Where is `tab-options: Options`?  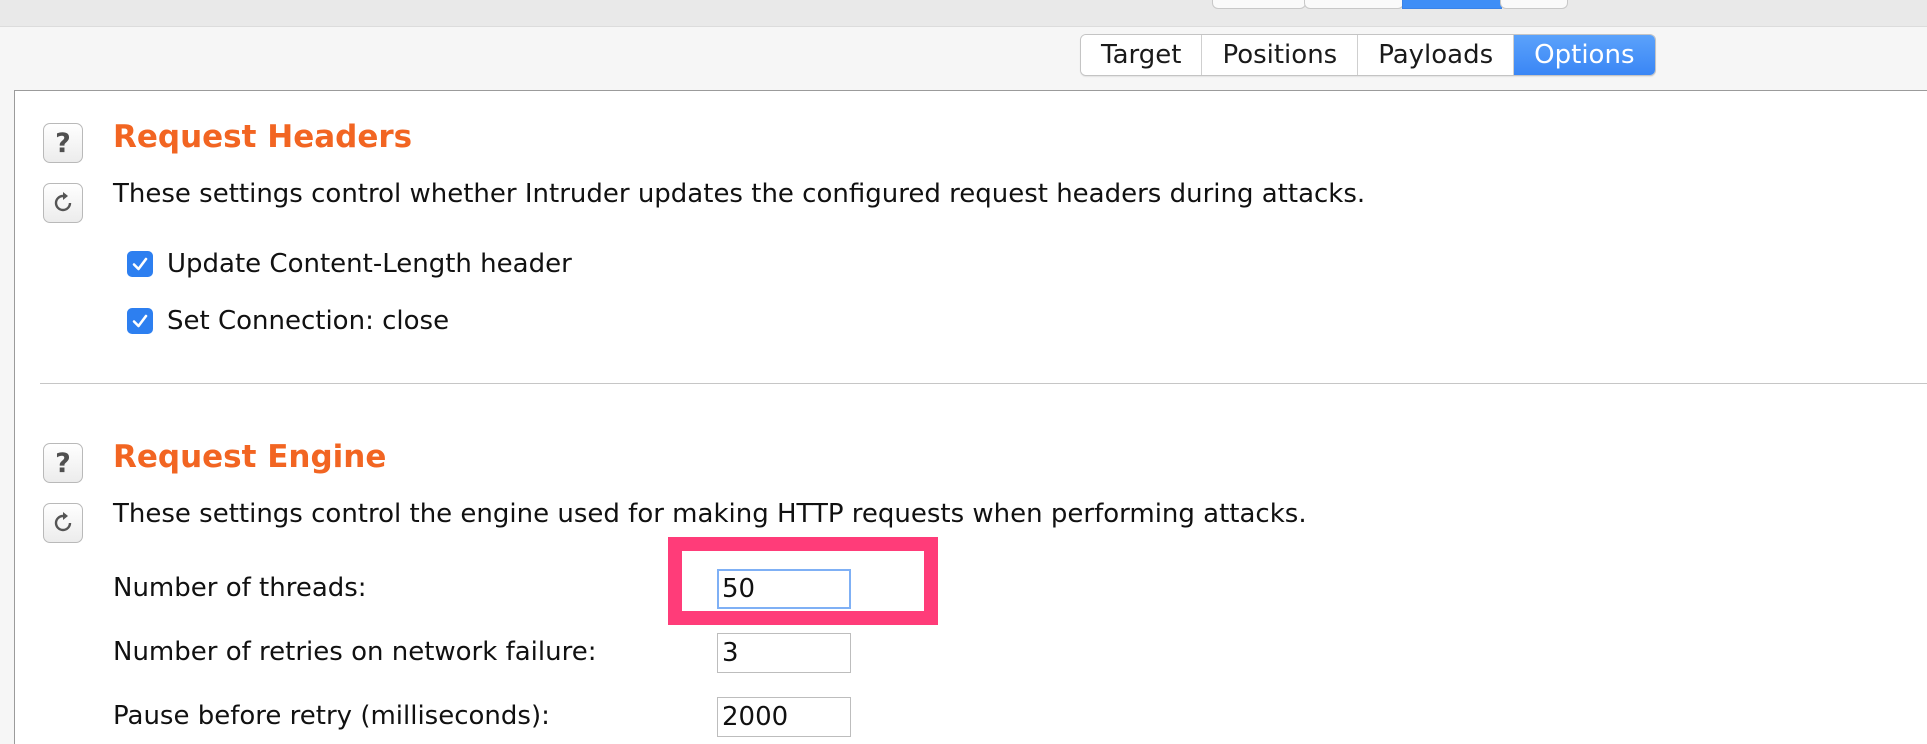
tab-options: Options is located at coordinates (1584, 55).